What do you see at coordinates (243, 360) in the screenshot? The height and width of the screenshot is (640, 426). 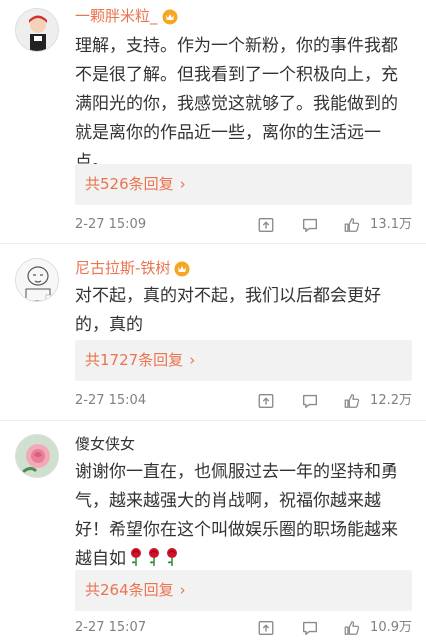 I see `reply-count-button: 共1727条回复 ›` at bounding box center [243, 360].